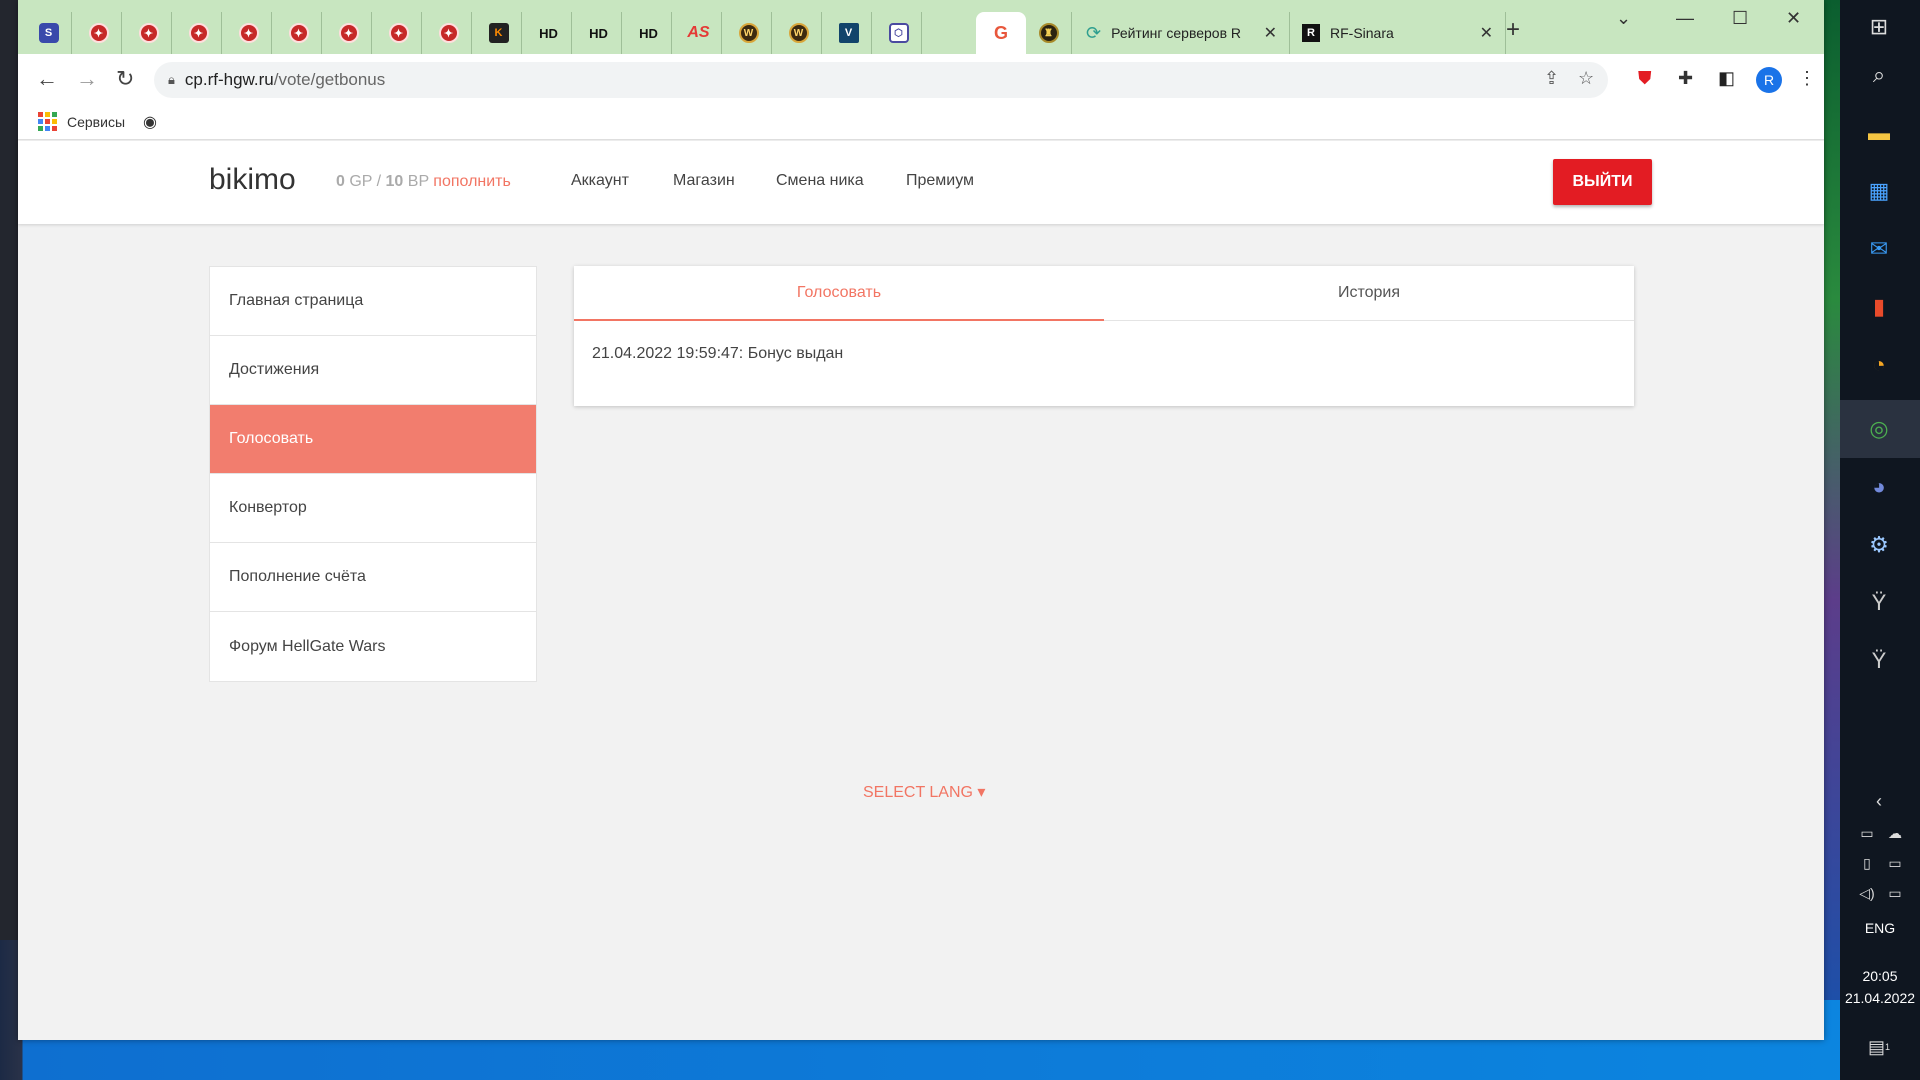  I want to click on discord-icon: ◕, so click(1879, 487).